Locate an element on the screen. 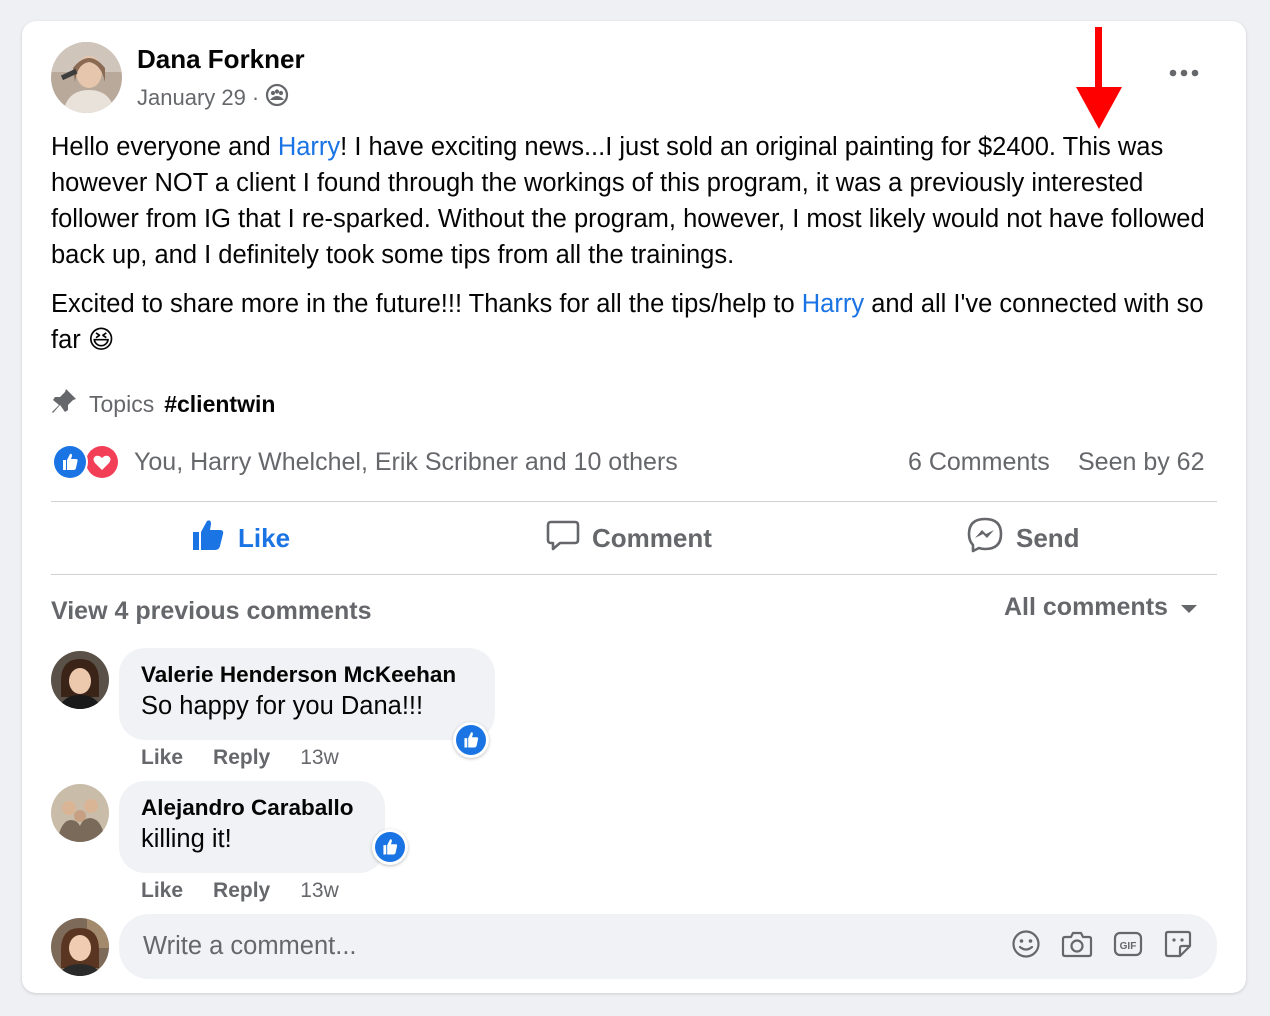  comments-count: 6 Comments is located at coordinates (979, 462).